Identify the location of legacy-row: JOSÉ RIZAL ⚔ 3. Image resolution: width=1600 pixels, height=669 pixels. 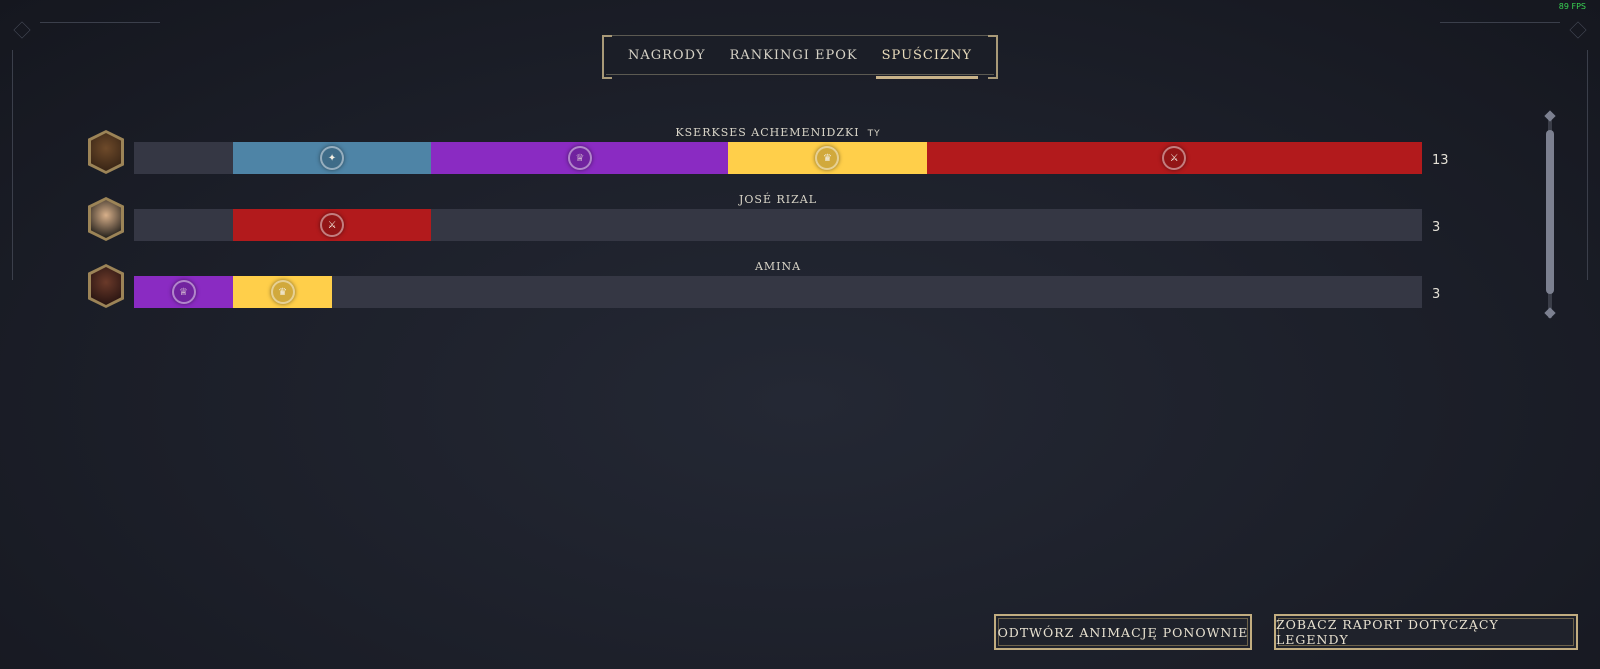
(800, 226).